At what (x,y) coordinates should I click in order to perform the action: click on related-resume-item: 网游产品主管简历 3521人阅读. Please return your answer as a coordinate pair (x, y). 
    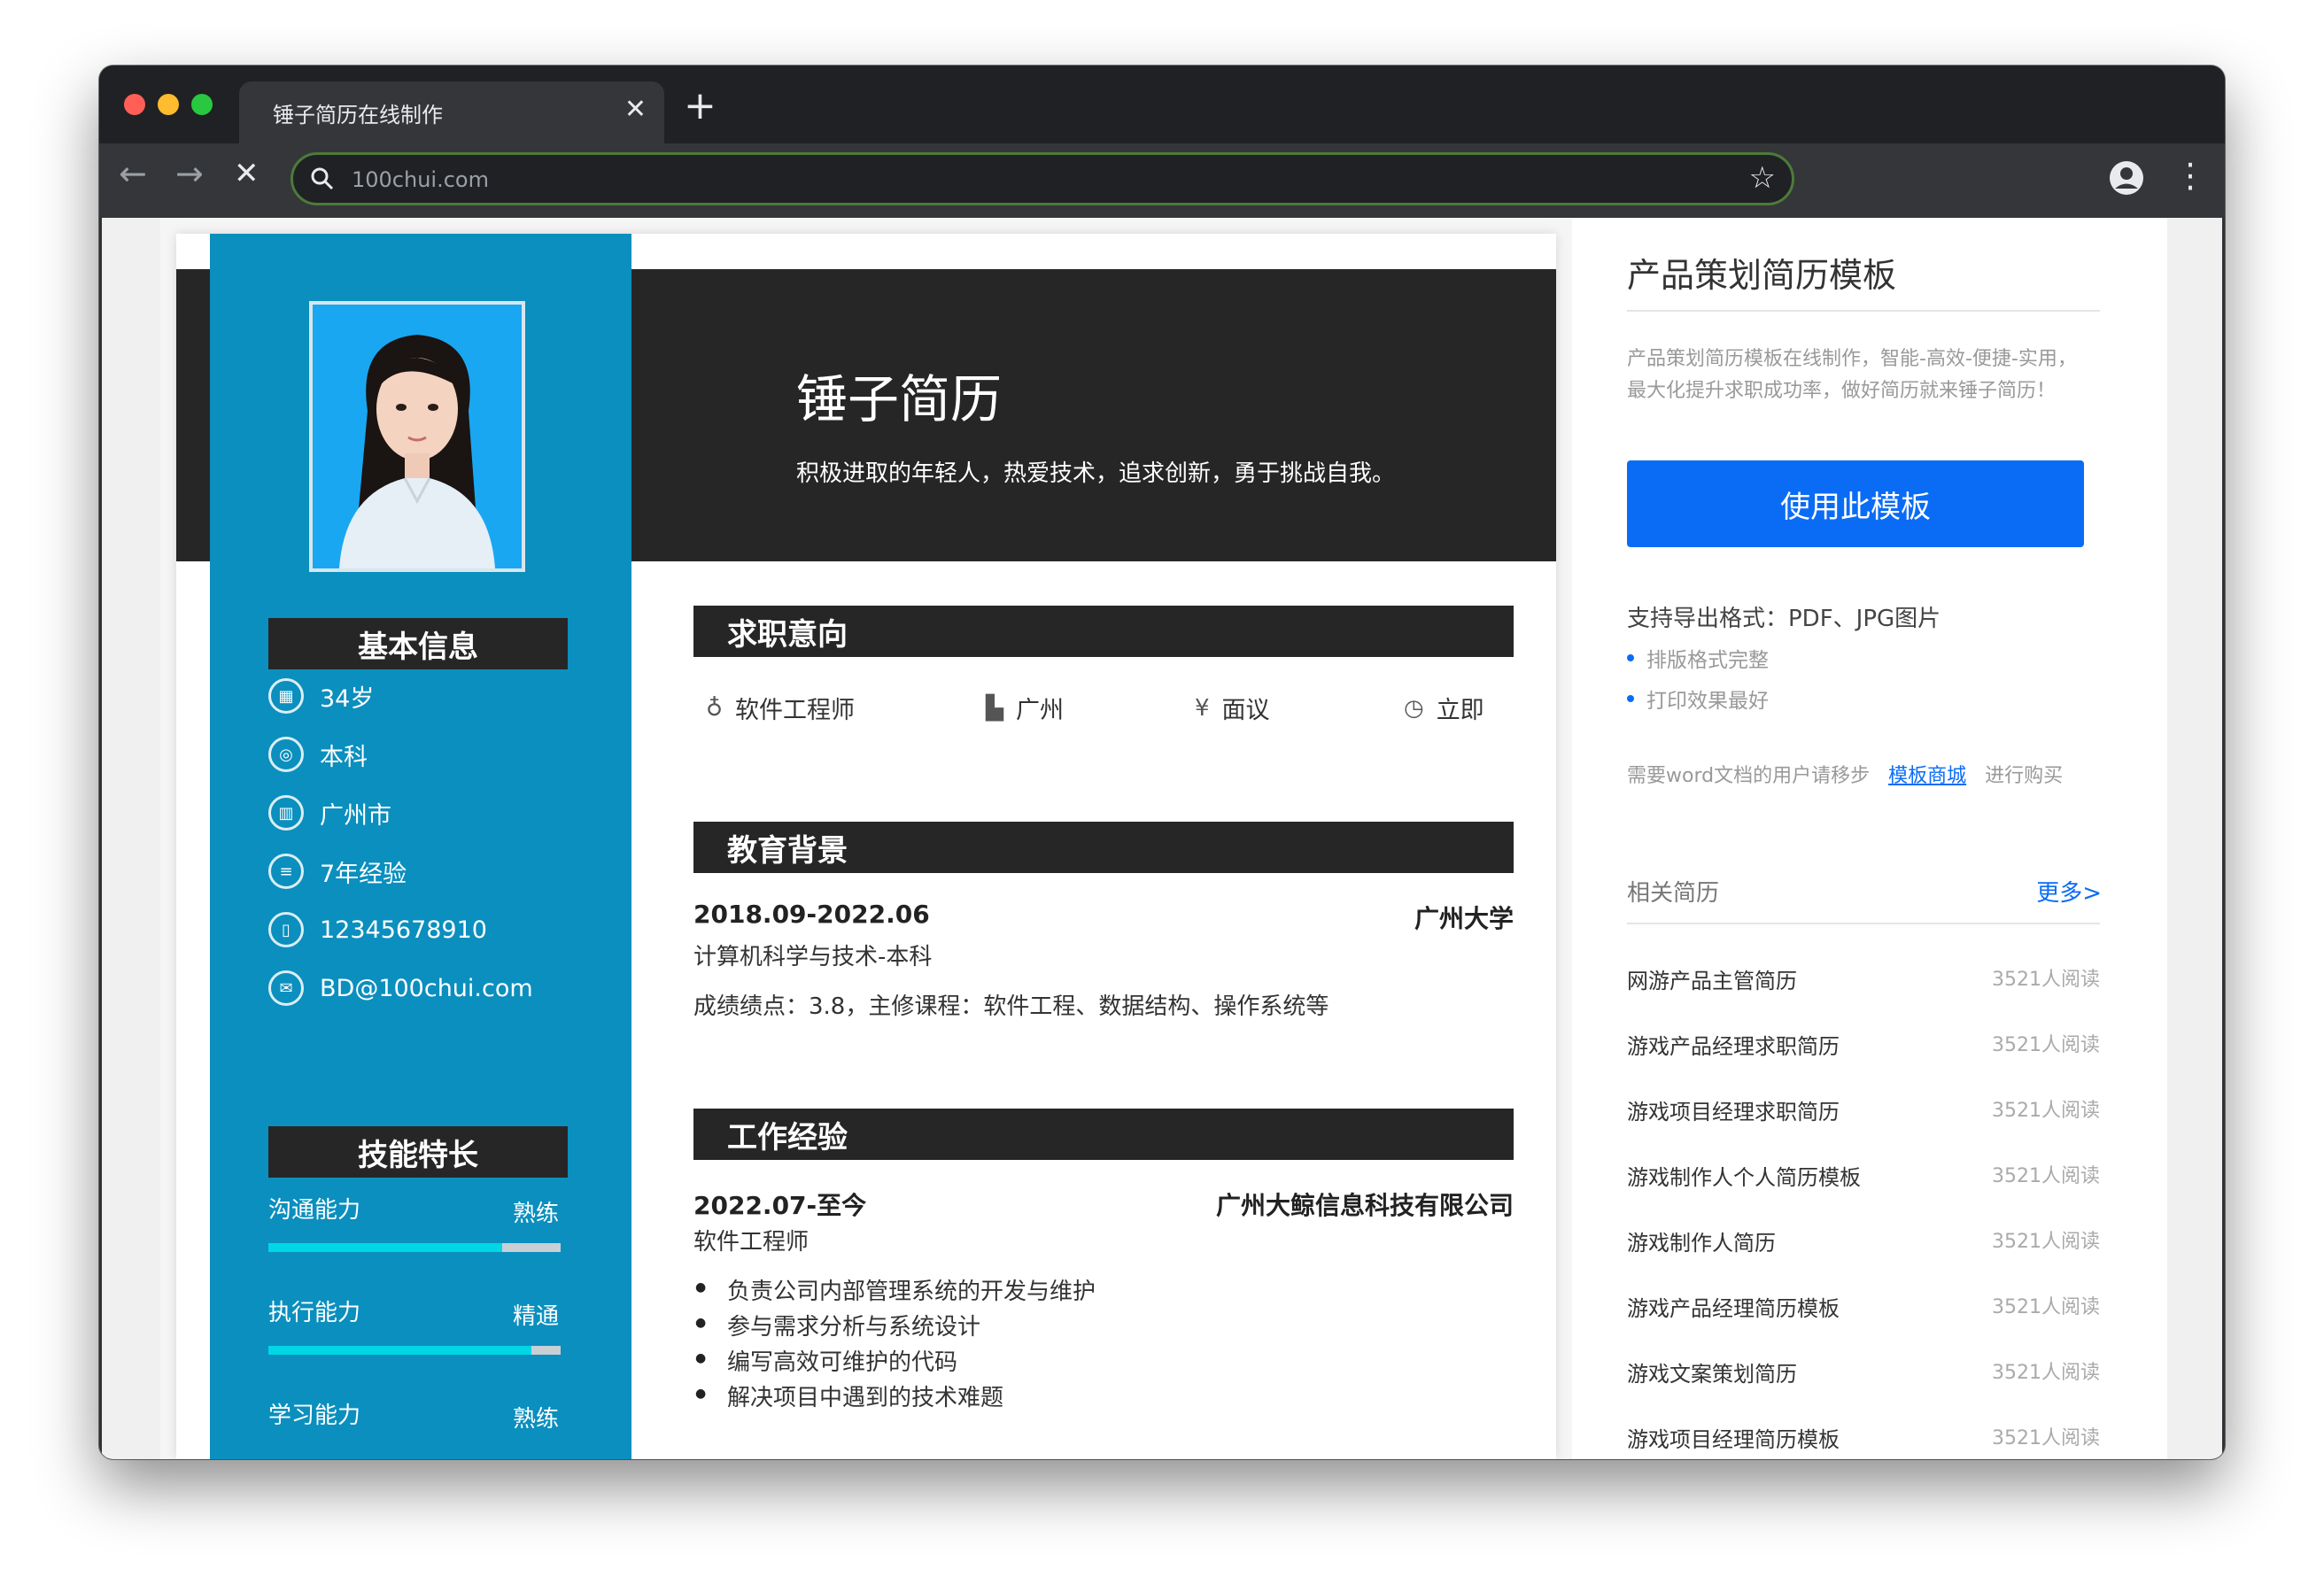
    Looking at the image, I should click on (1863, 975).